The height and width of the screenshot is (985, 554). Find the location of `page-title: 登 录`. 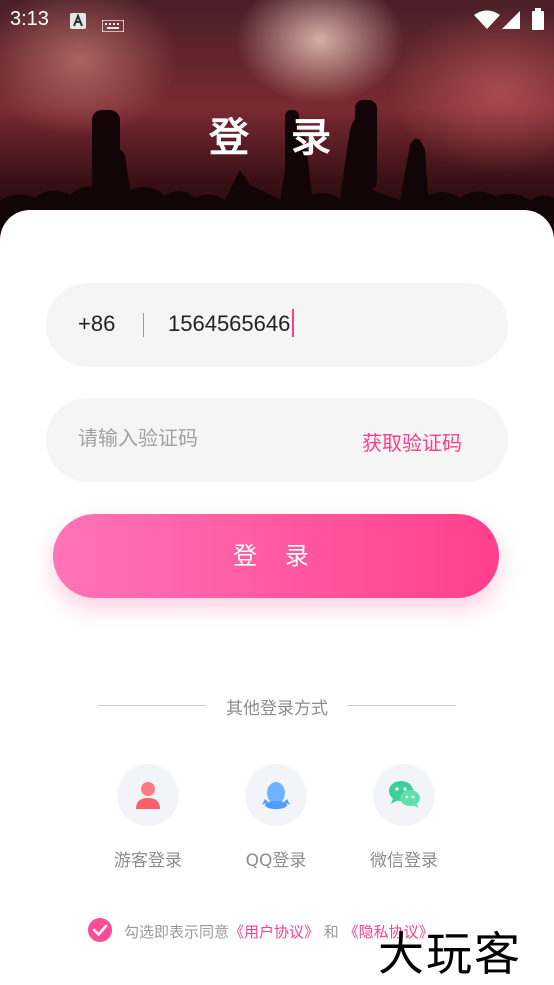

page-title: 登 录 is located at coordinates (277, 138).